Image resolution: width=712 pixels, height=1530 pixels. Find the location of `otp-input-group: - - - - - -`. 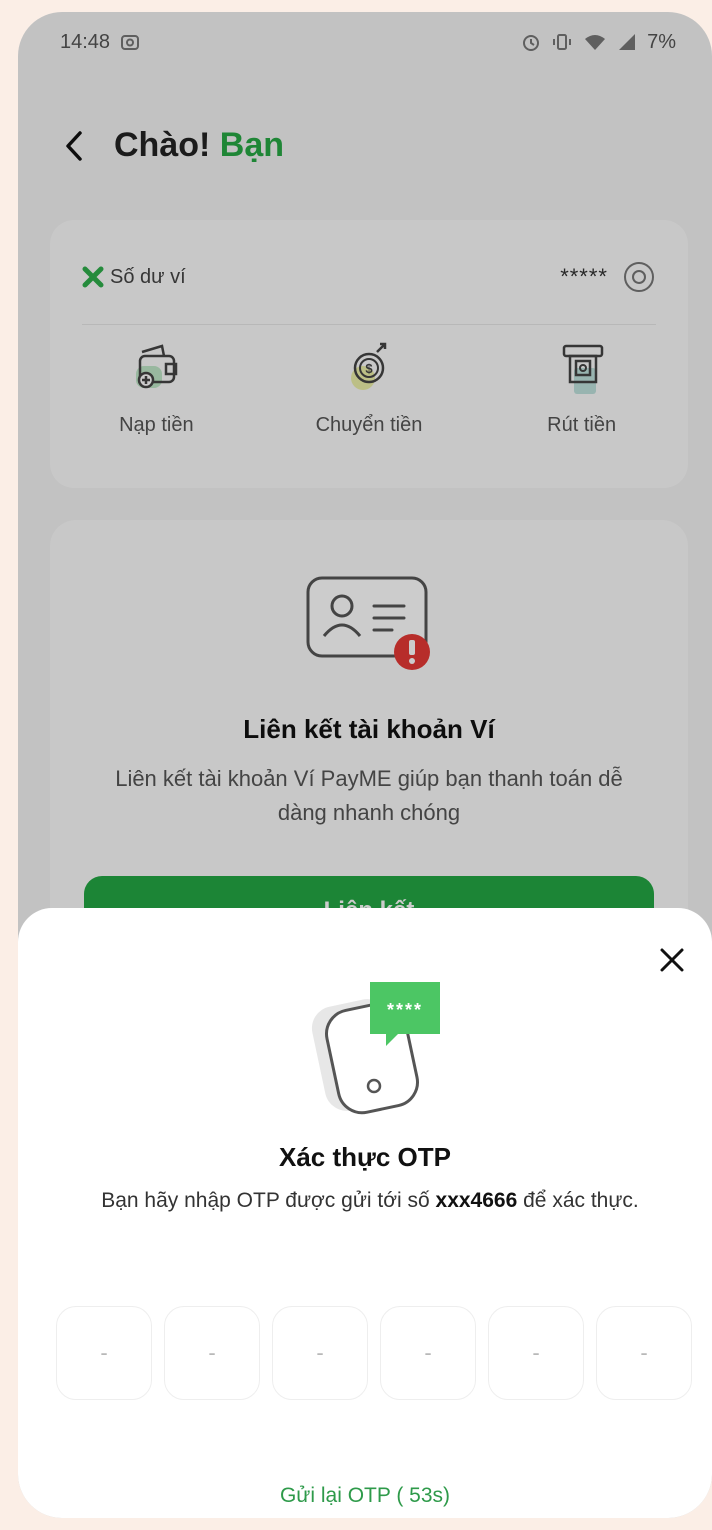

otp-input-group: - - - - - - is located at coordinates (384, 1353).